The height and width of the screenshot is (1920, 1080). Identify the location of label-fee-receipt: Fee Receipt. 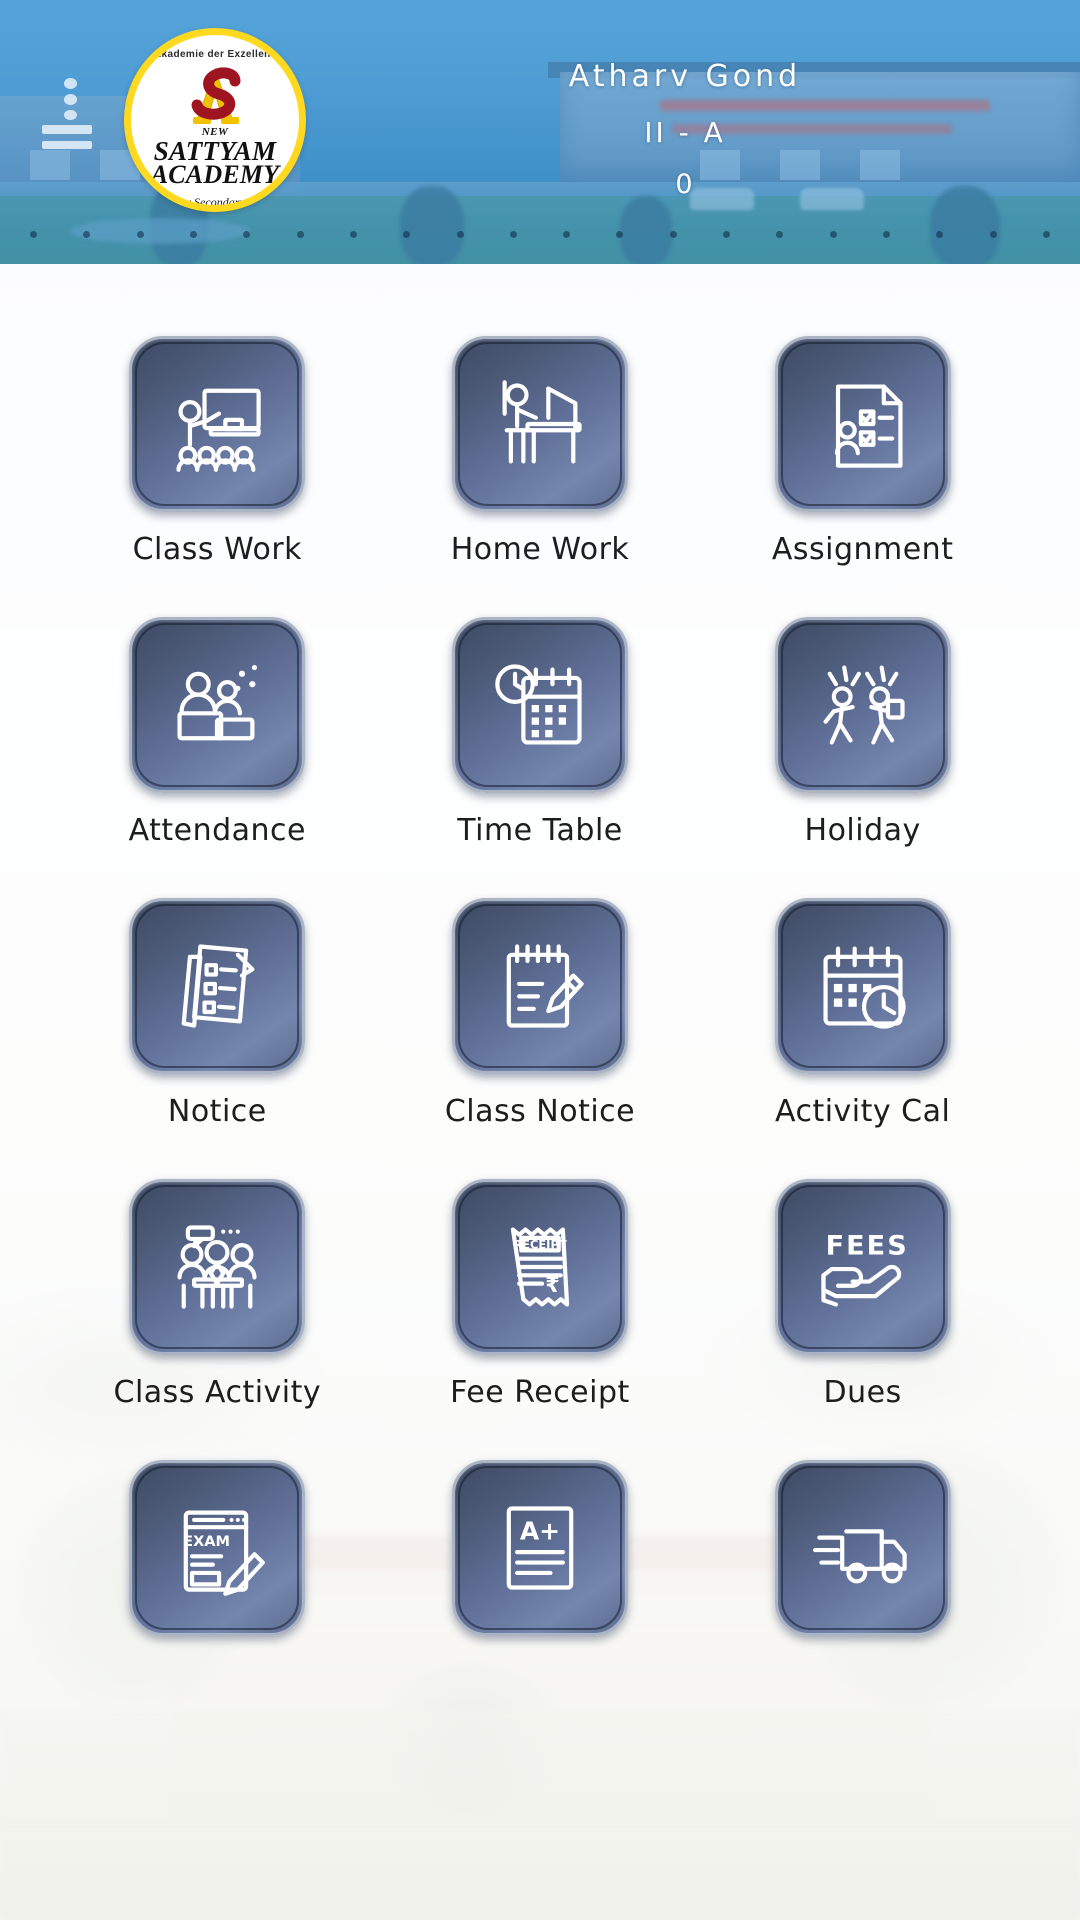
(540, 1392).